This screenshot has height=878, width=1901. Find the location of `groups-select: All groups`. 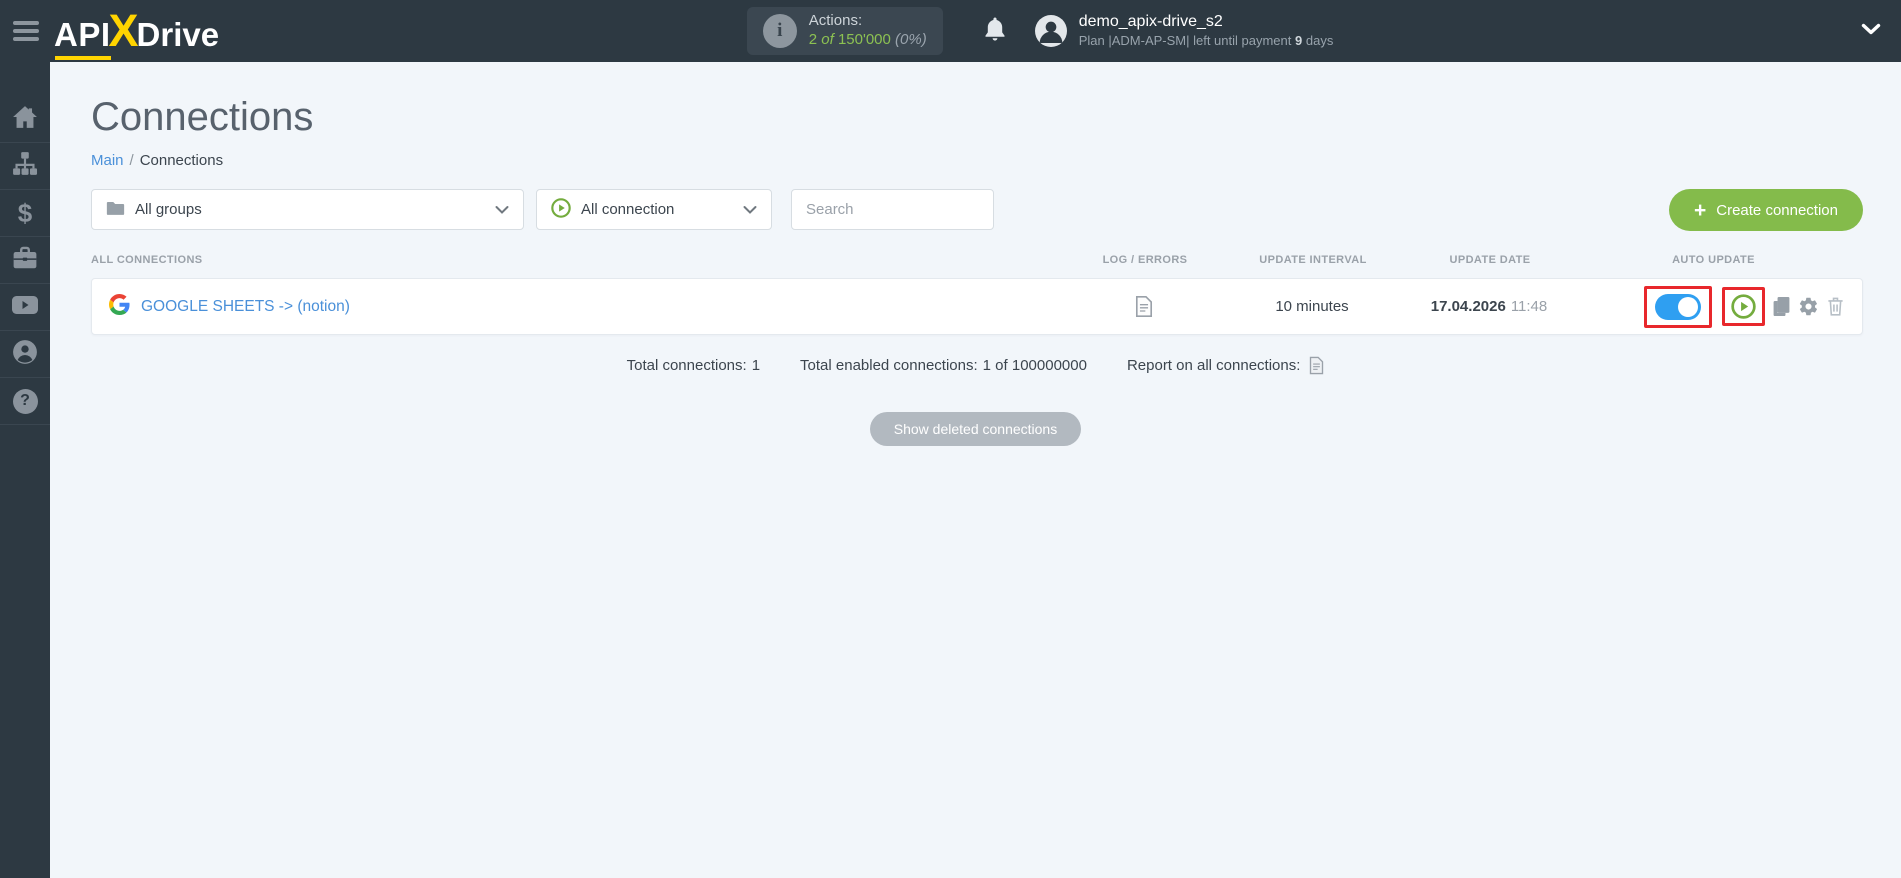

groups-select: All groups is located at coordinates (307, 209).